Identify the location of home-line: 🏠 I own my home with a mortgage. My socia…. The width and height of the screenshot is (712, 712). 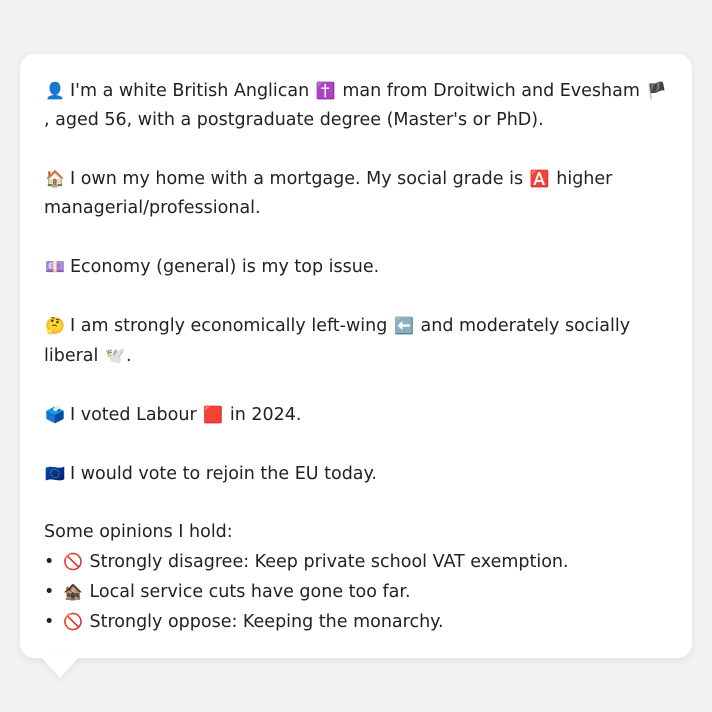
(356, 193).